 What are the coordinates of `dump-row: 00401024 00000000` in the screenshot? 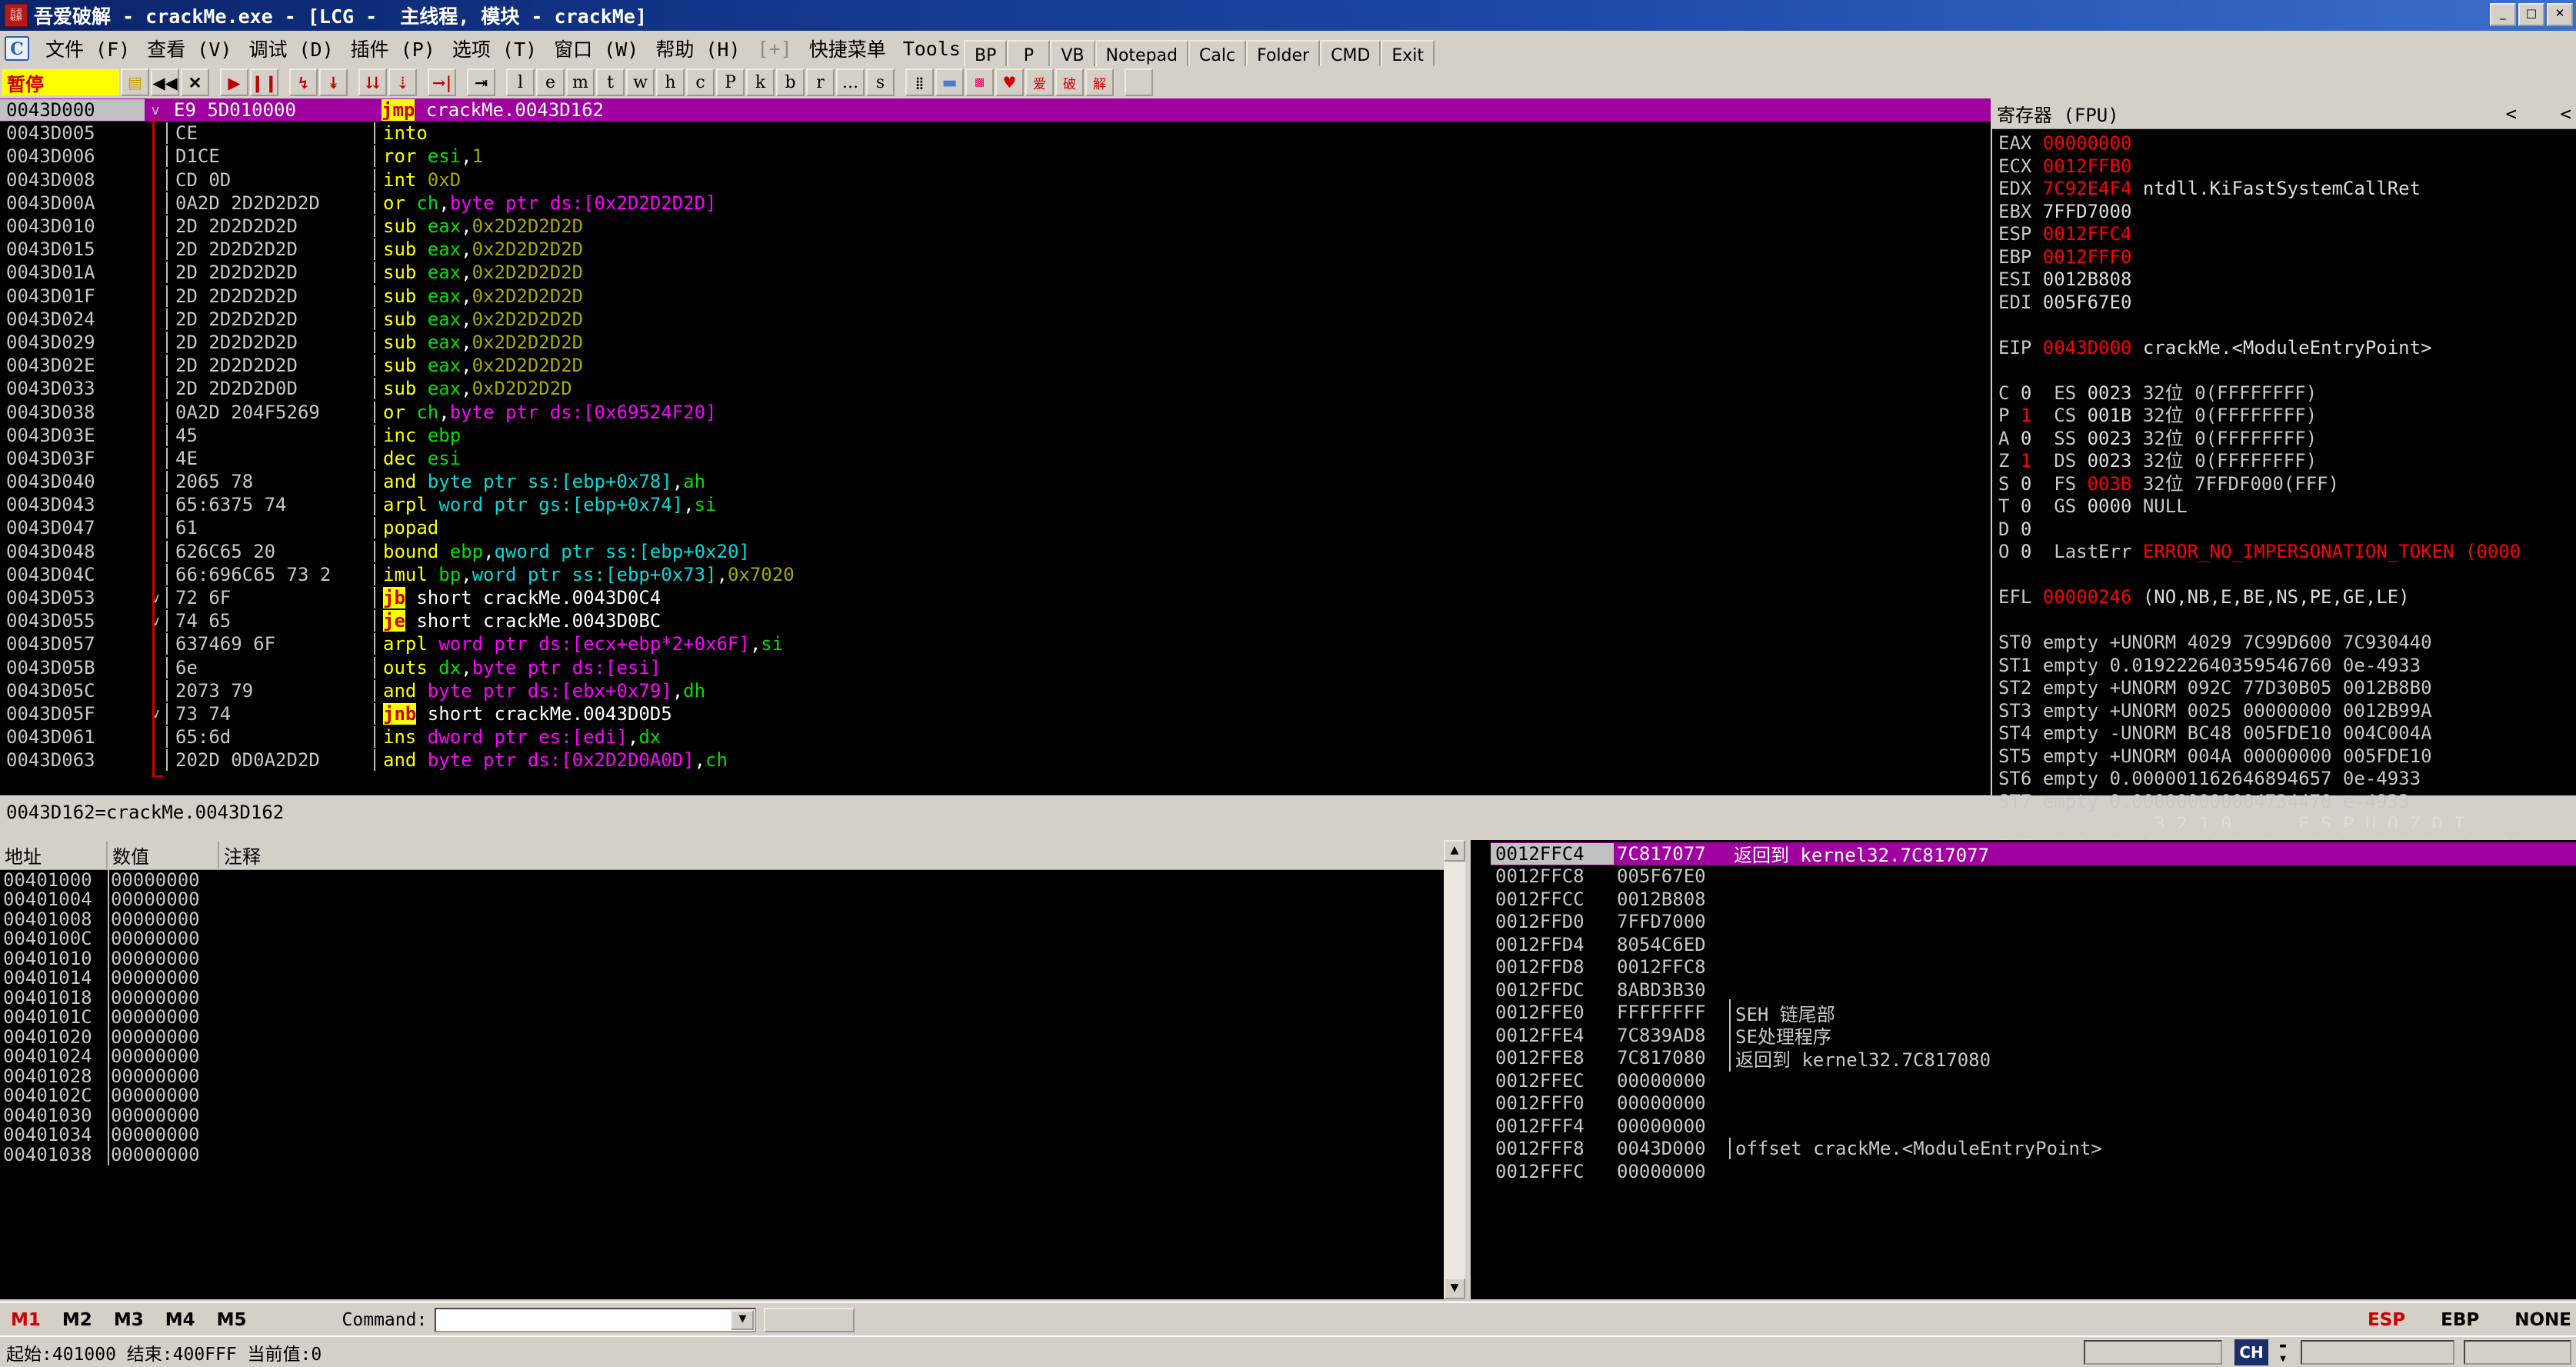 It's located at (732, 1056).